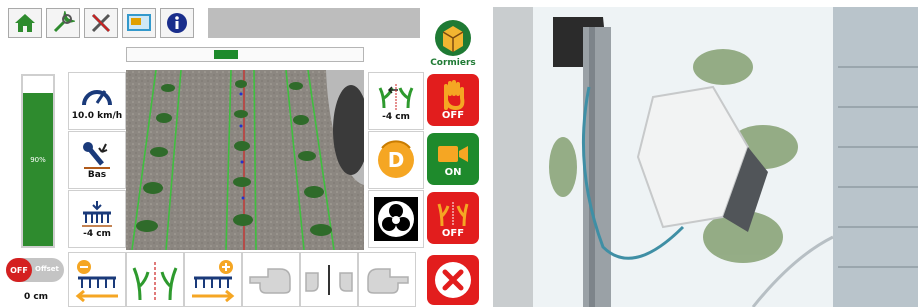  Describe the element at coordinates (453, 172) in the screenshot. I see `camera-state: ON` at that location.